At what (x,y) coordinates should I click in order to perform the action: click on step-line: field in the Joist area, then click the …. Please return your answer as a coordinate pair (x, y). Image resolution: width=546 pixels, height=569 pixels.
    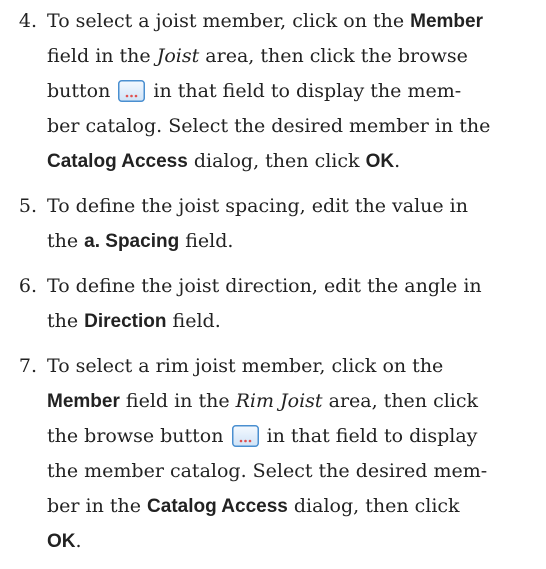
    Looking at the image, I should click on (257, 56).